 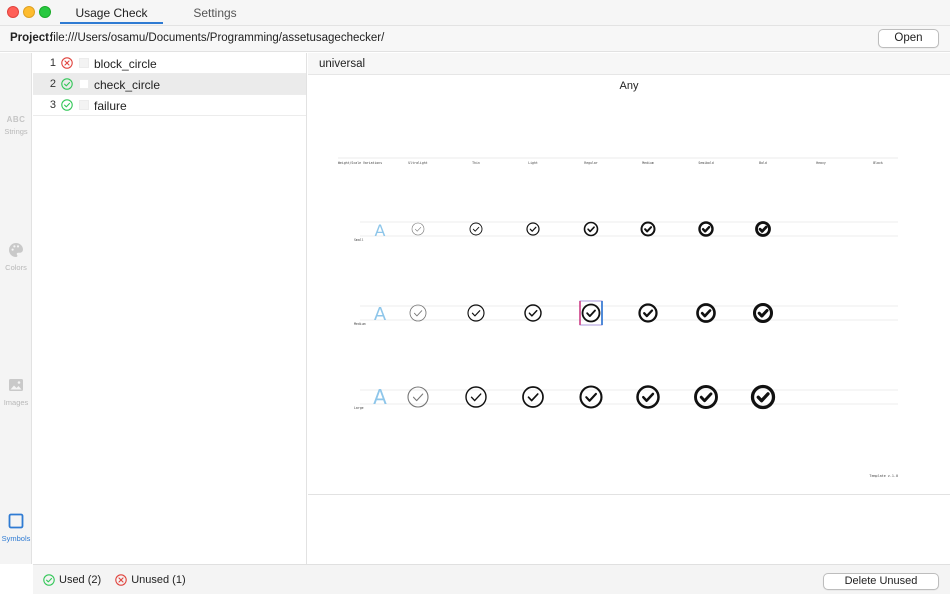 I want to click on rail-item-symbols: Symbols, so click(x=16, y=528).